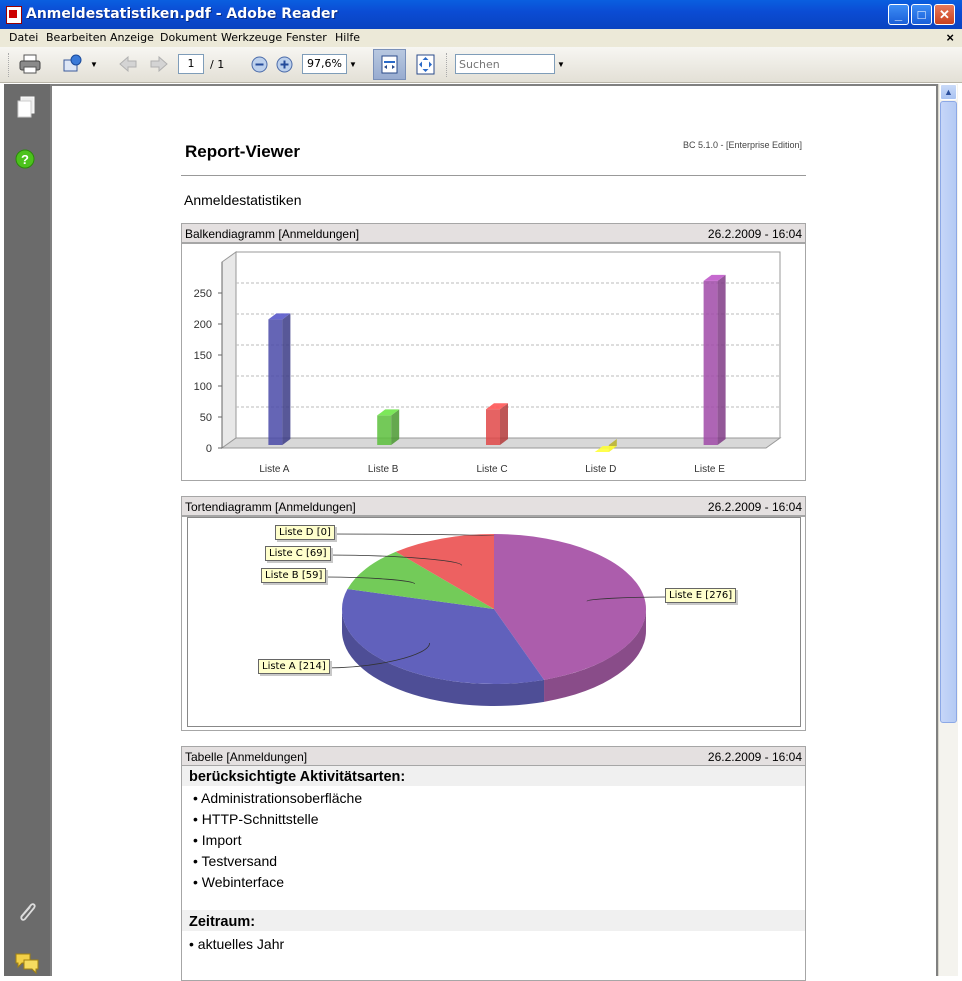 This screenshot has width=962, height=981. I want to click on pie-chart-timestamp: 26.2.2009 - 16:04, so click(754, 507).